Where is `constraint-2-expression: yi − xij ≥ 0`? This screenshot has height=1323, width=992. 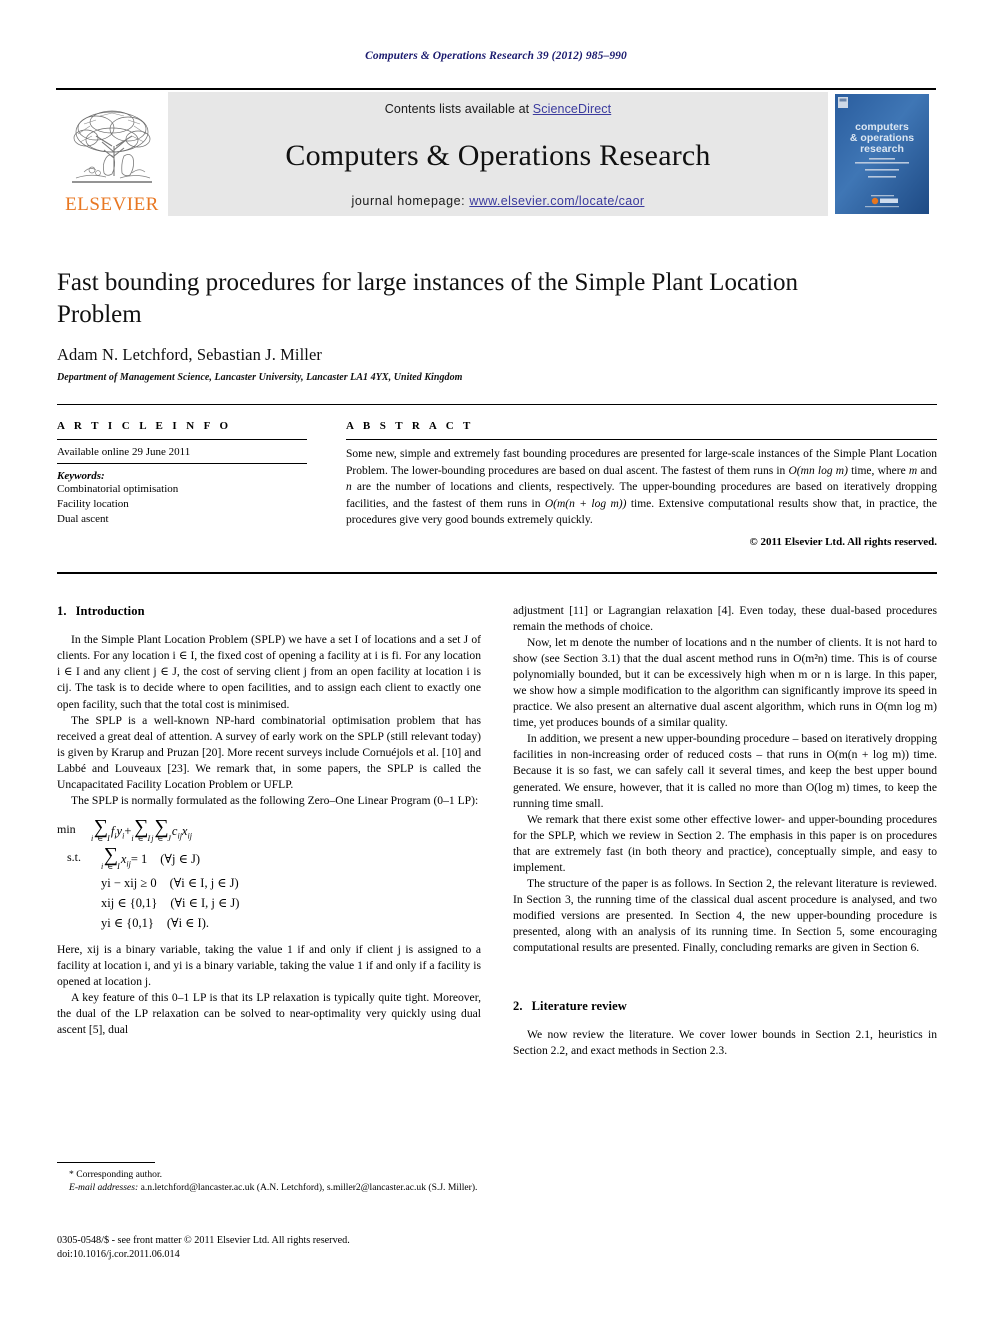
constraint-2-expression: yi − xij ≥ 0 is located at coordinates (129, 882).